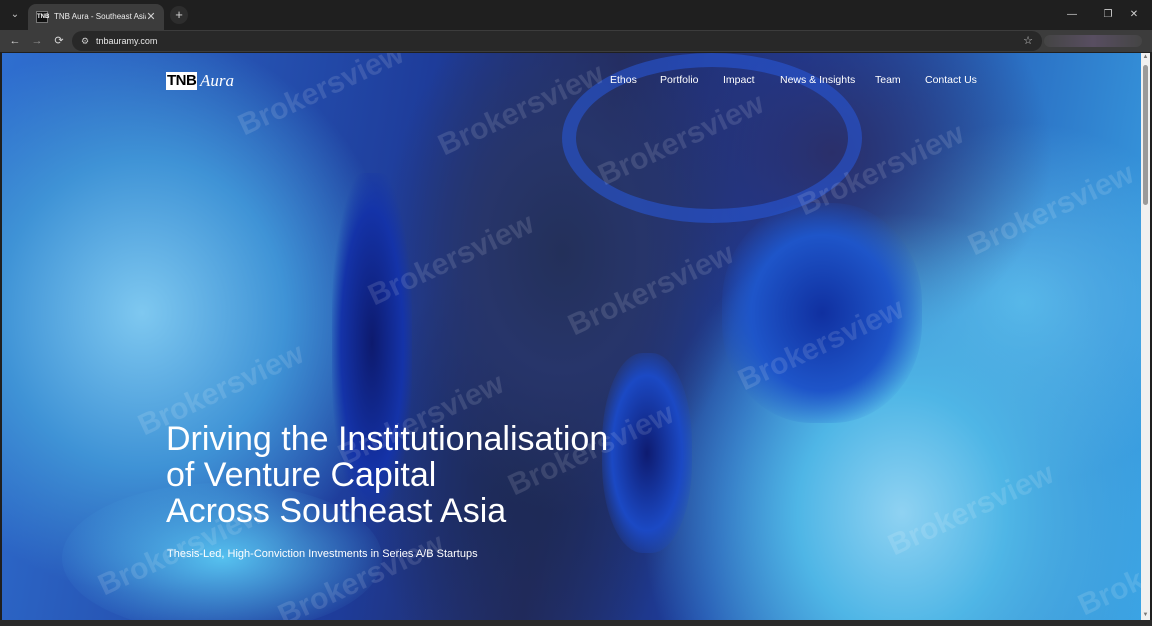  I want to click on nav-link-news-insights: News & Insights, so click(817, 80).